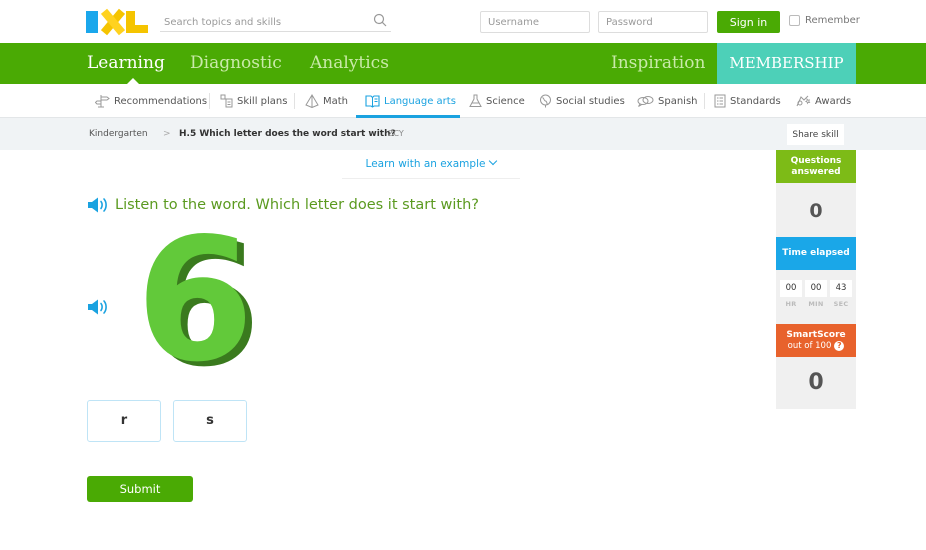 The width and height of the screenshot is (926, 550). I want to click on sign-in-button: Sign in, so click(748, 22).